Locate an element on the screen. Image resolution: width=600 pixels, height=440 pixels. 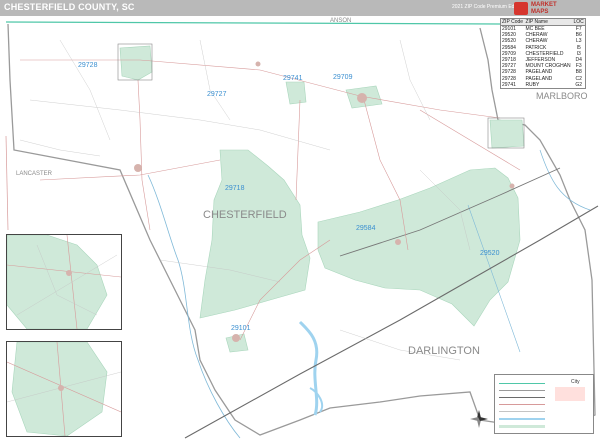
zip-label: 29741 is located at coordinates (293, 78).